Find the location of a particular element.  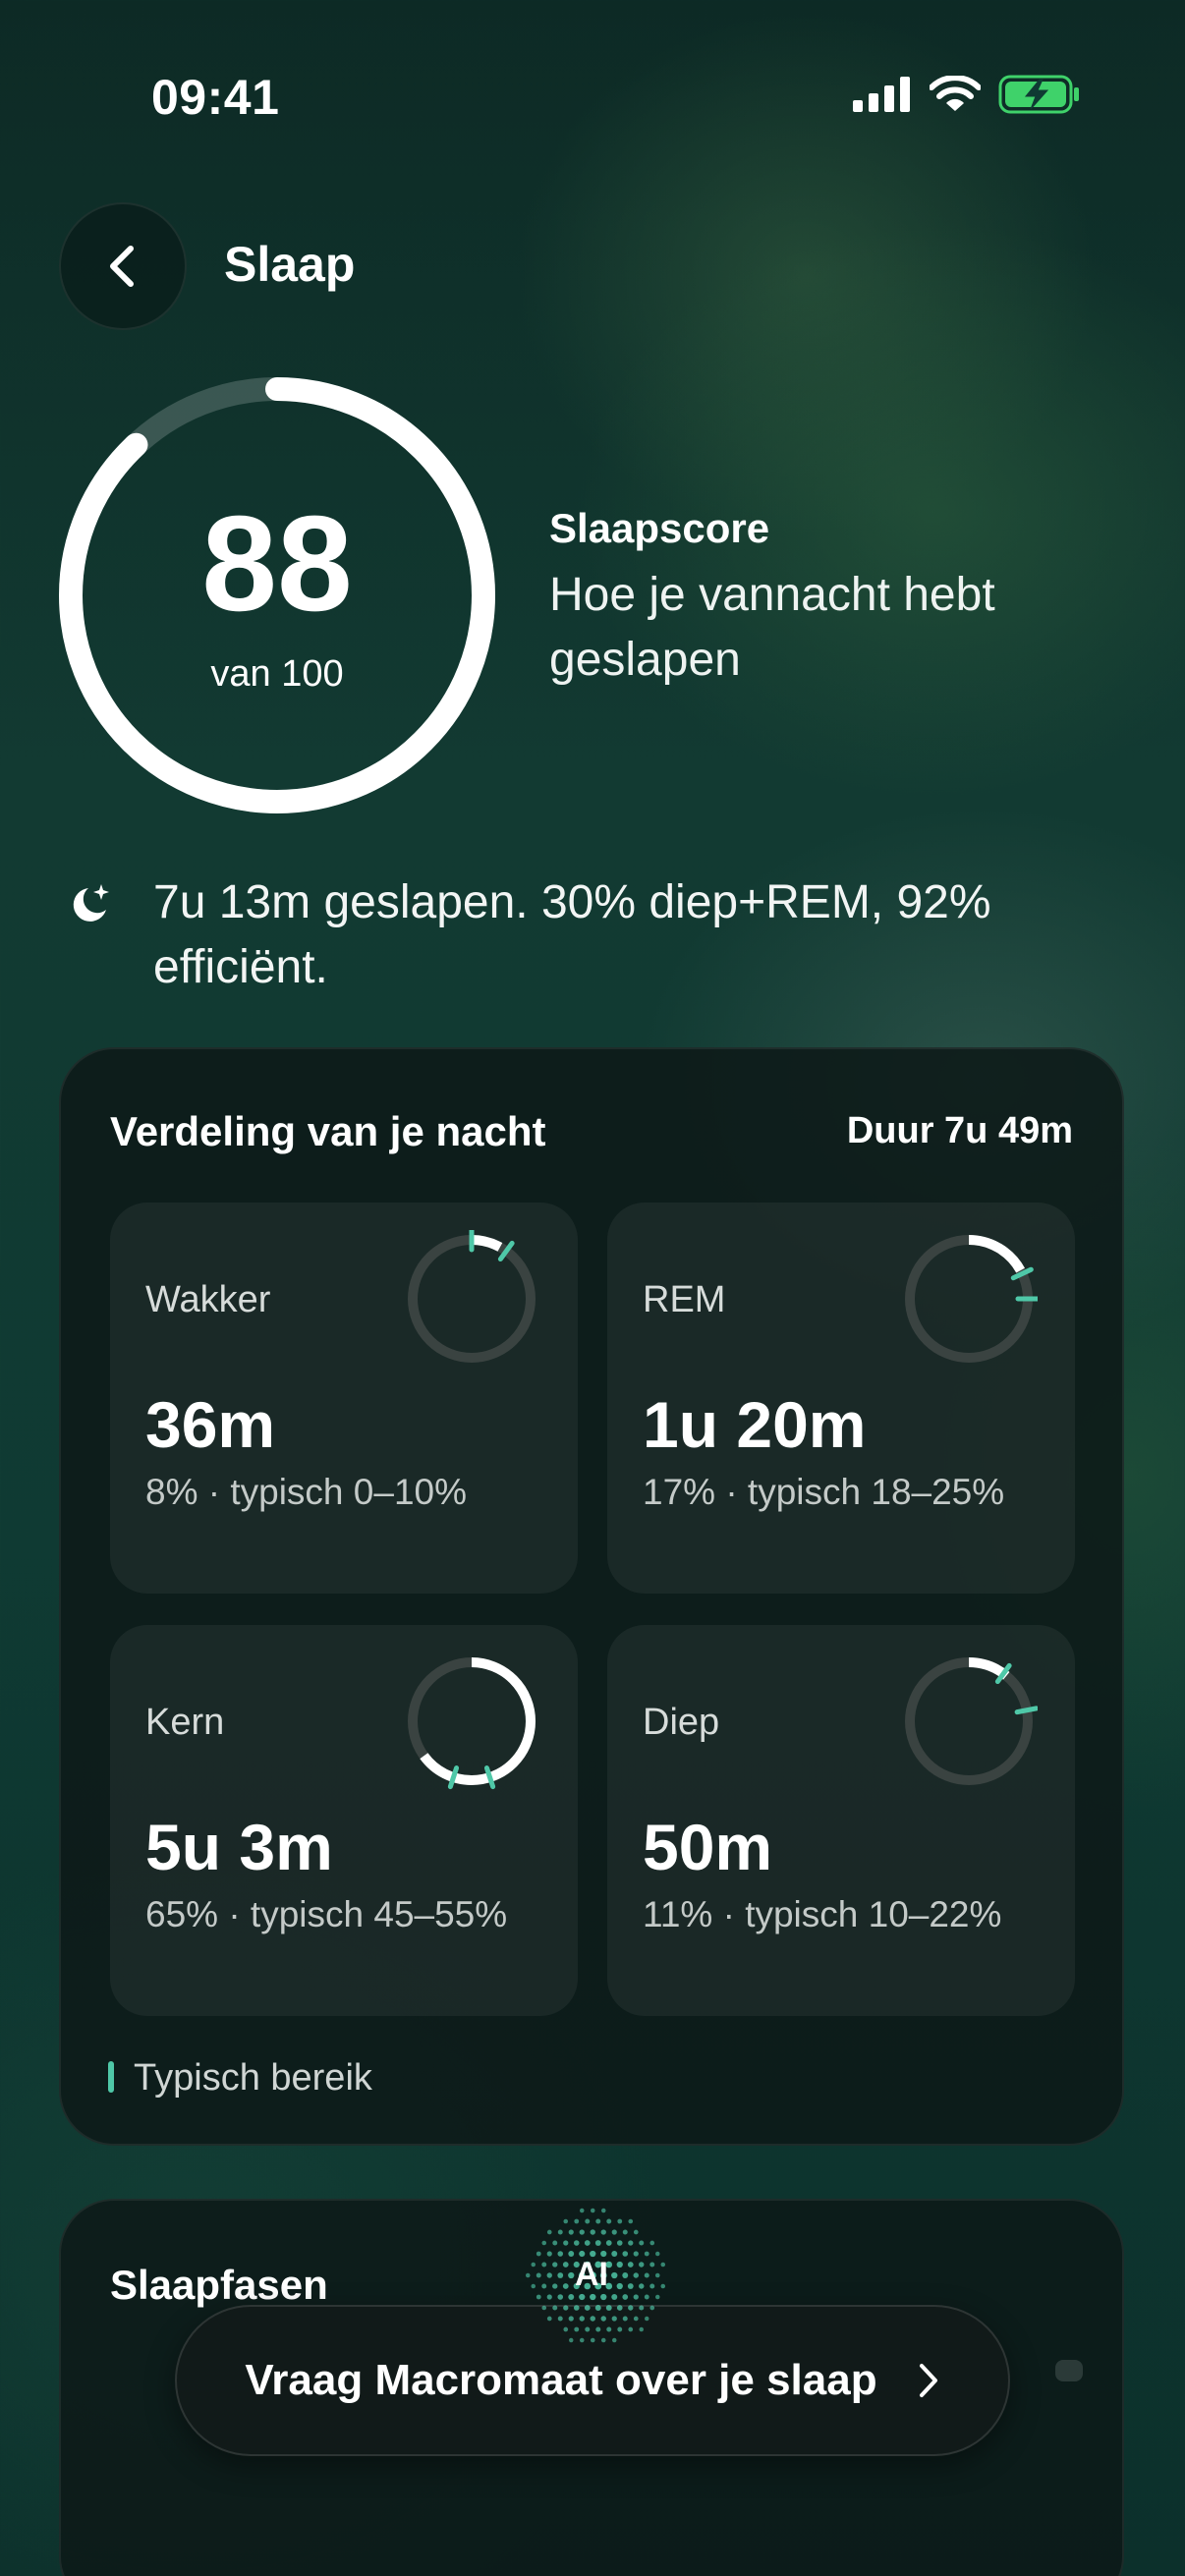

distribution-duration: Duur 7u 49m is located at coordinates (960, 1130).